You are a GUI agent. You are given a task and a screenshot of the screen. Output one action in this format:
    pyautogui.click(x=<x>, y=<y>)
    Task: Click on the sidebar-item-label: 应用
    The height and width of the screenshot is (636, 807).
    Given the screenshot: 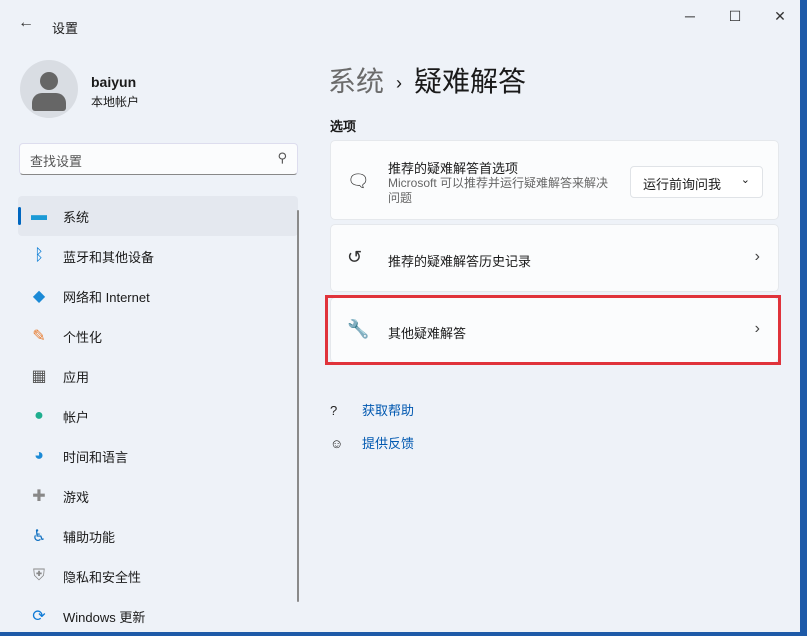 What is the action you would take?
    pyautogui.click(x=76, y=377)
    